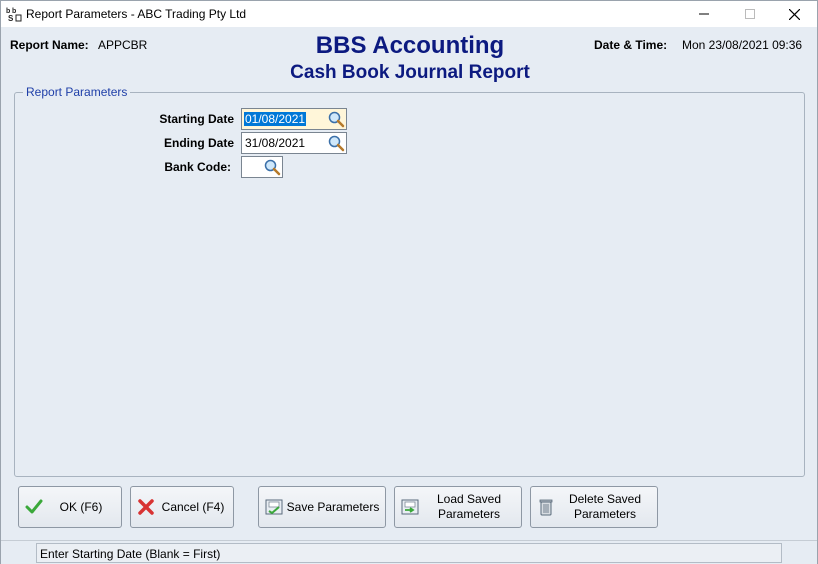 The height and width of the screenshot is (564, 818). I want to click on save-parameters-button: Save Parameters, so click(322, 507).